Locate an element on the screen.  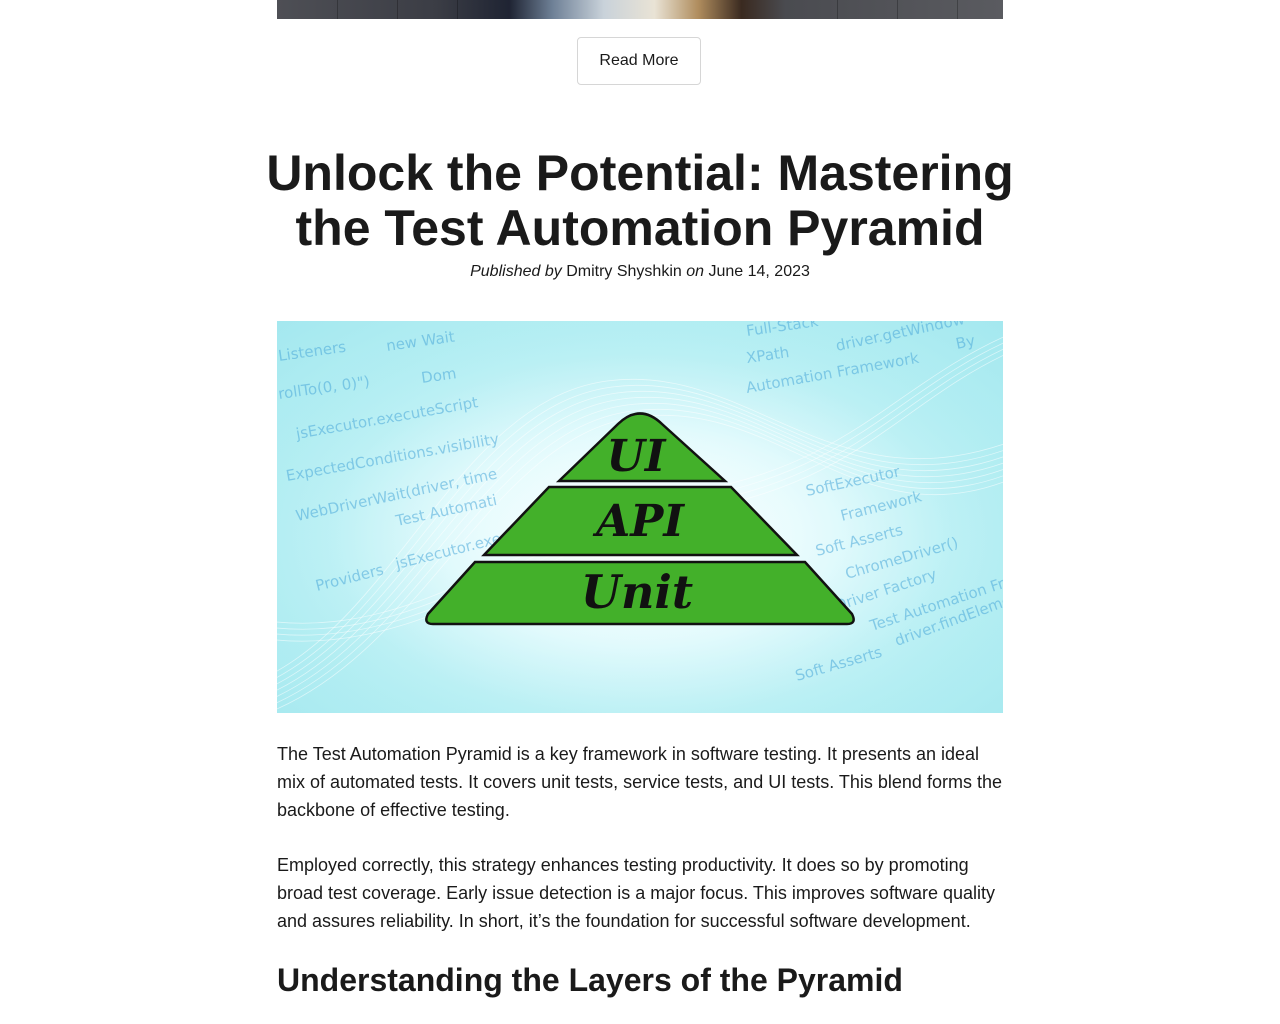
pyramid-label-ui: UI is located at coordinates (637, 456).